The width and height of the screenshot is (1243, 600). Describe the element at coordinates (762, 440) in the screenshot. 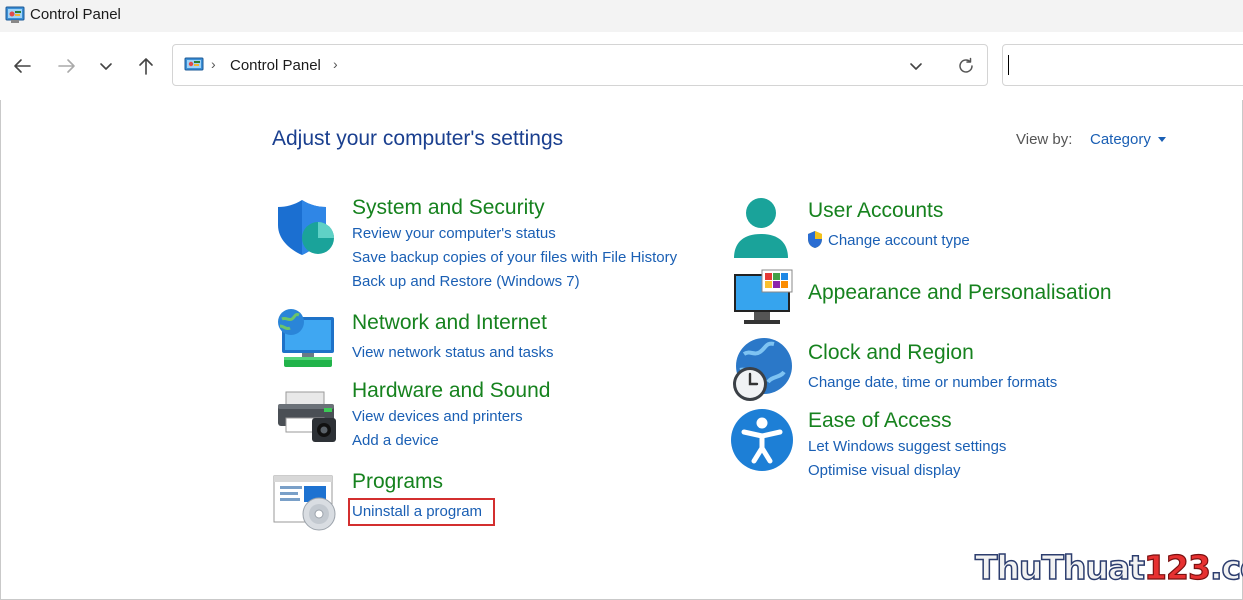

I see `accessibility-icon` at that location.